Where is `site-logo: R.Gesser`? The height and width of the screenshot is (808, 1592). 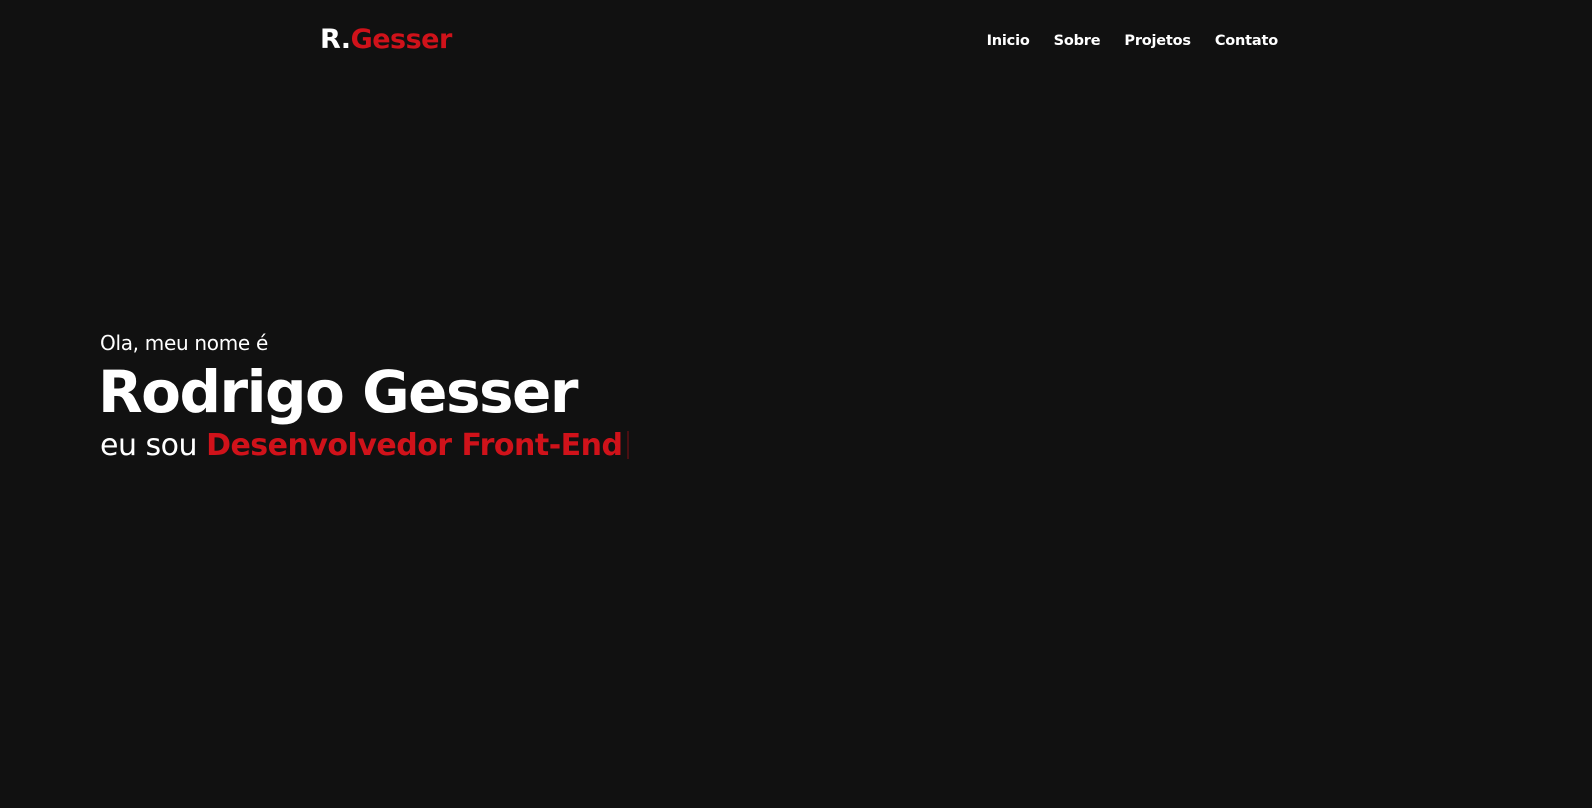 site-logo: R.Gesser is located at coordinates (386, 40).